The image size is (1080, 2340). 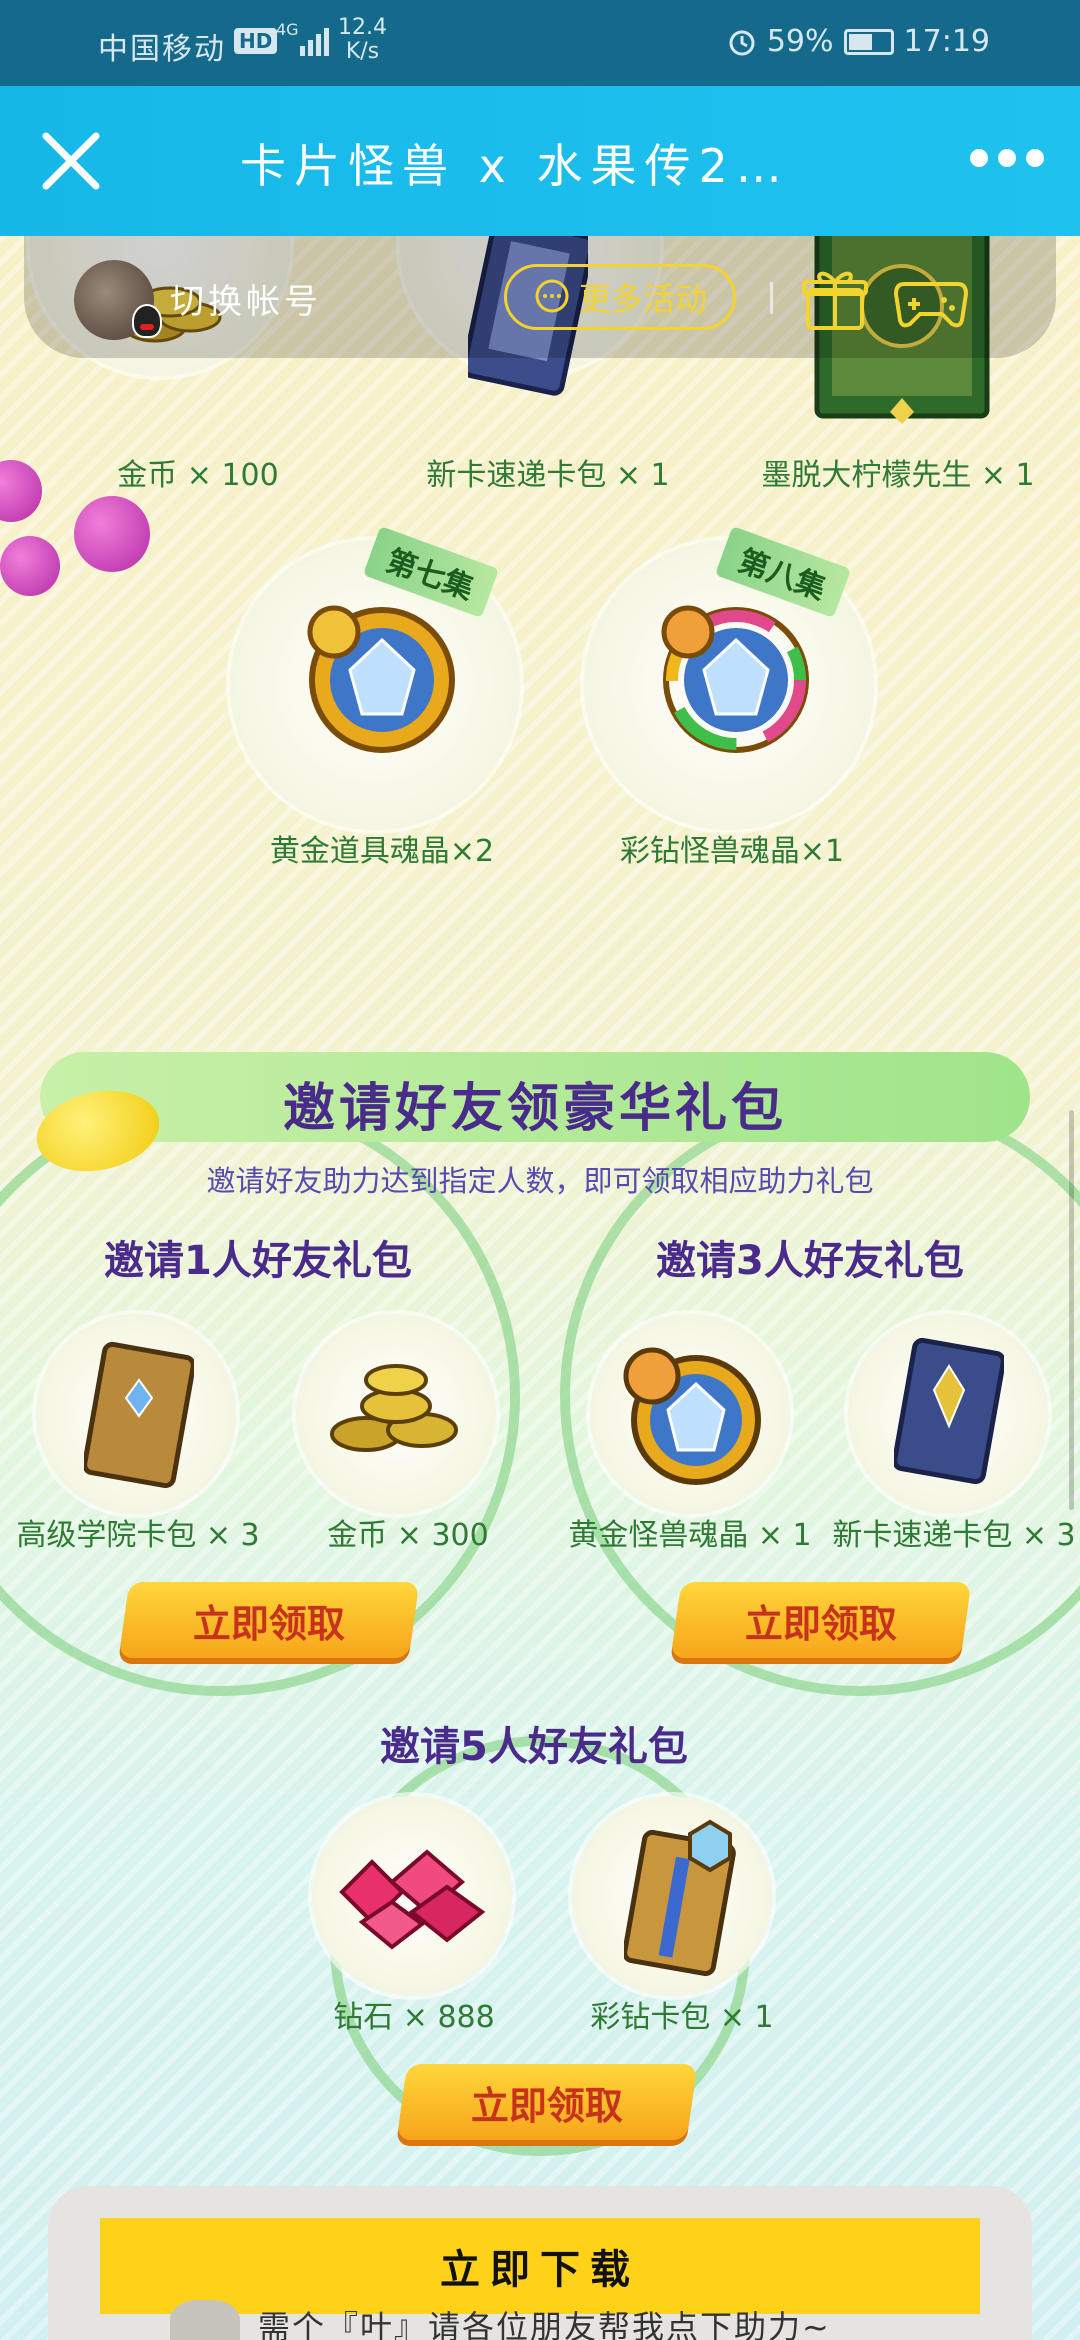 What do you see at coordinates (258, 1261) in the screenshot?
I see `pack-title-1: 邀请1人好友礼包` at bounding box center [258, 1261].